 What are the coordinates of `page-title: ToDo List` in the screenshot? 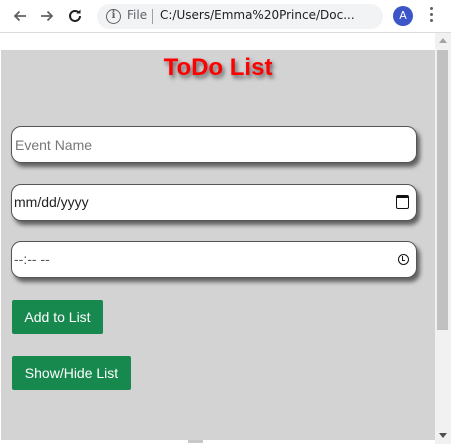 It's located at (218, 67).